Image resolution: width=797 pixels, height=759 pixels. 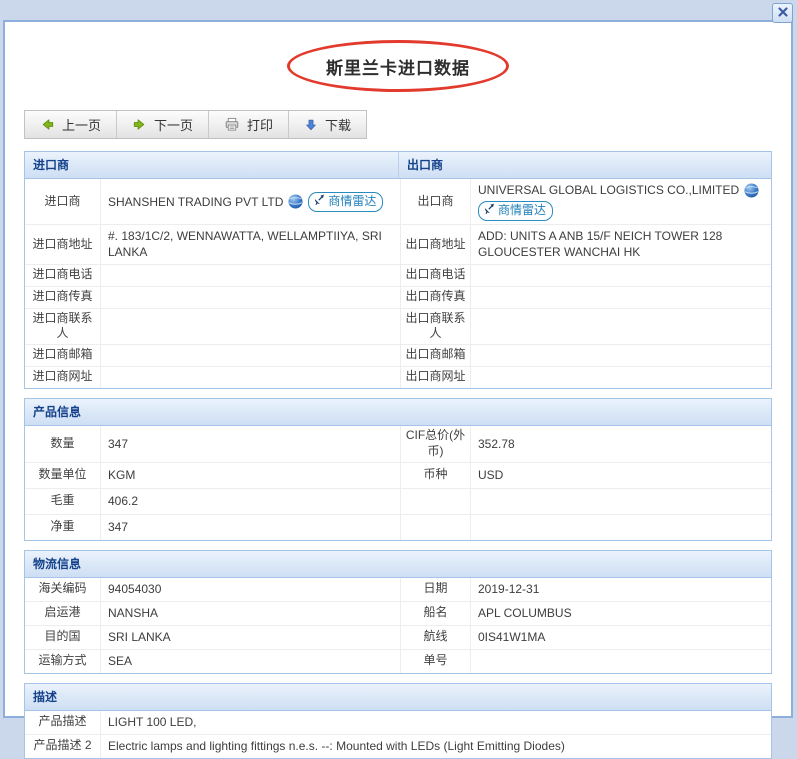 I want to click on field-label: 产品描述, so click(x=63, y=722).